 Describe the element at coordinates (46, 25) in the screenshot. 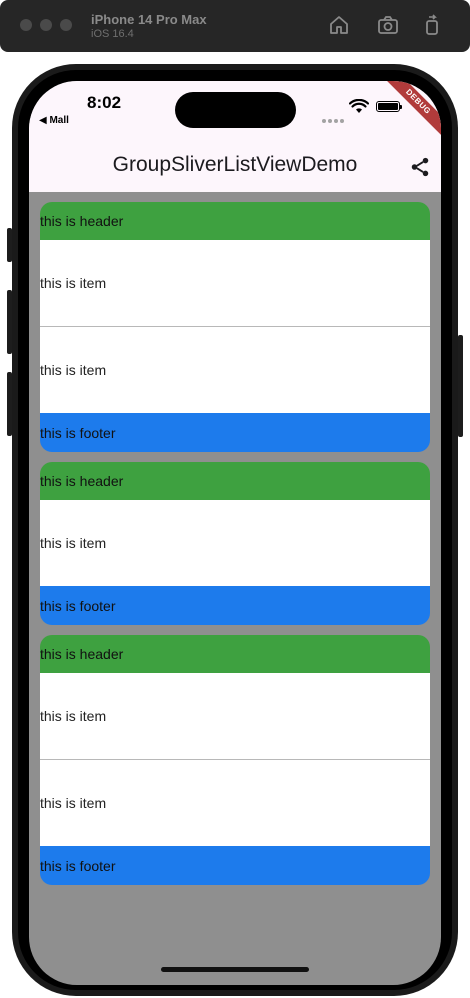

I see `minimize-window-button` at that location.